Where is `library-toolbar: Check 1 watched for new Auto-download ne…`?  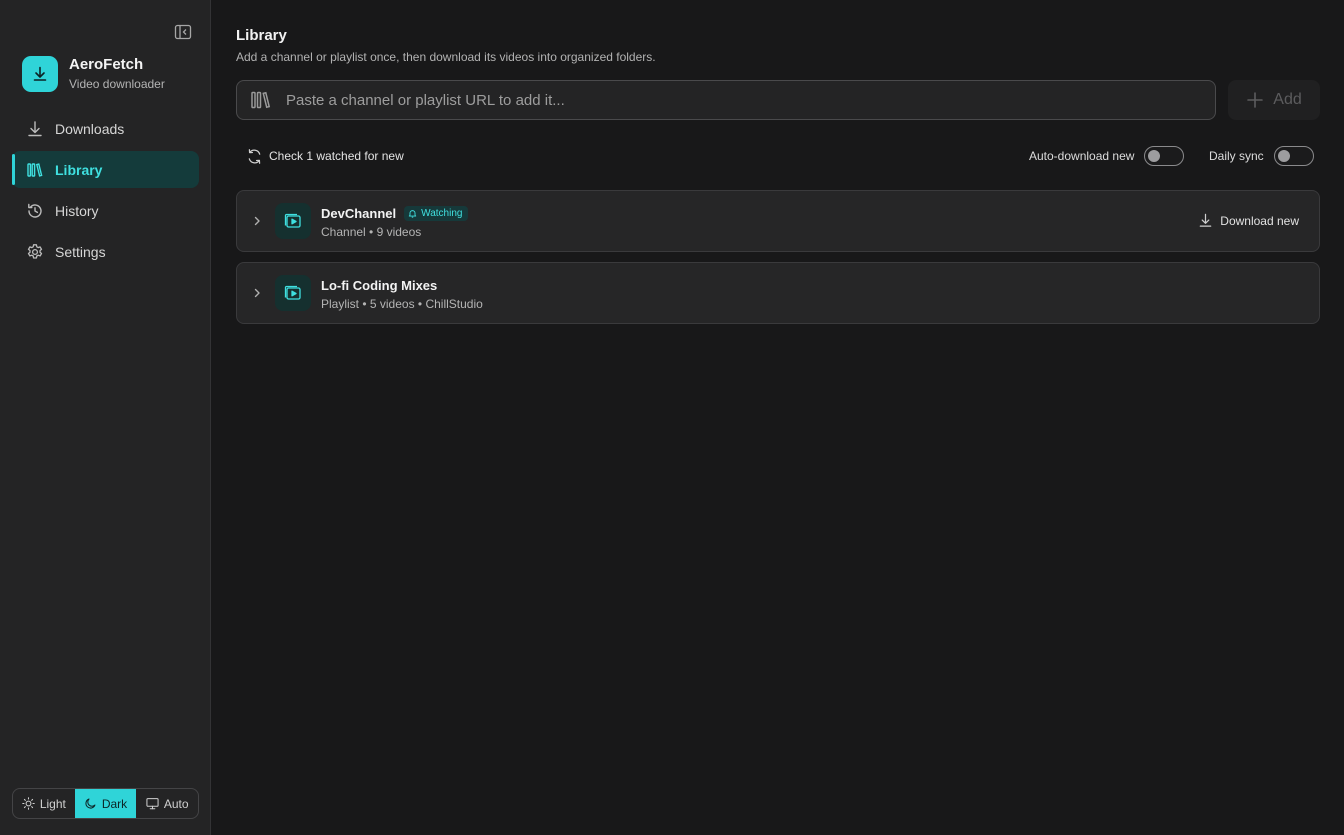 library-toolbar: Check 1 watched for new Auto-download ne… is located at coordinates (778, 157).